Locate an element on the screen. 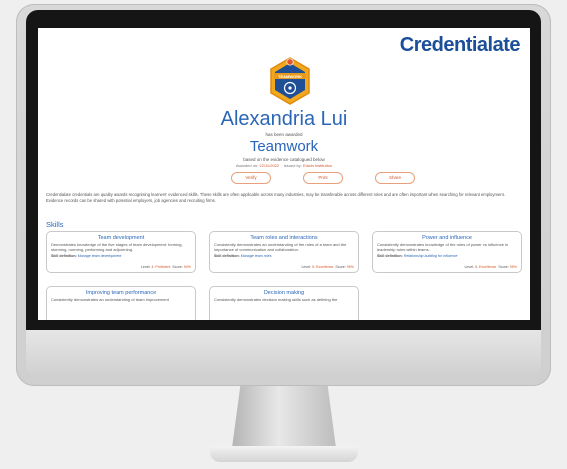 This screenshot has height=469, width=567. monitor-stand is located at coordinates (284, 417).